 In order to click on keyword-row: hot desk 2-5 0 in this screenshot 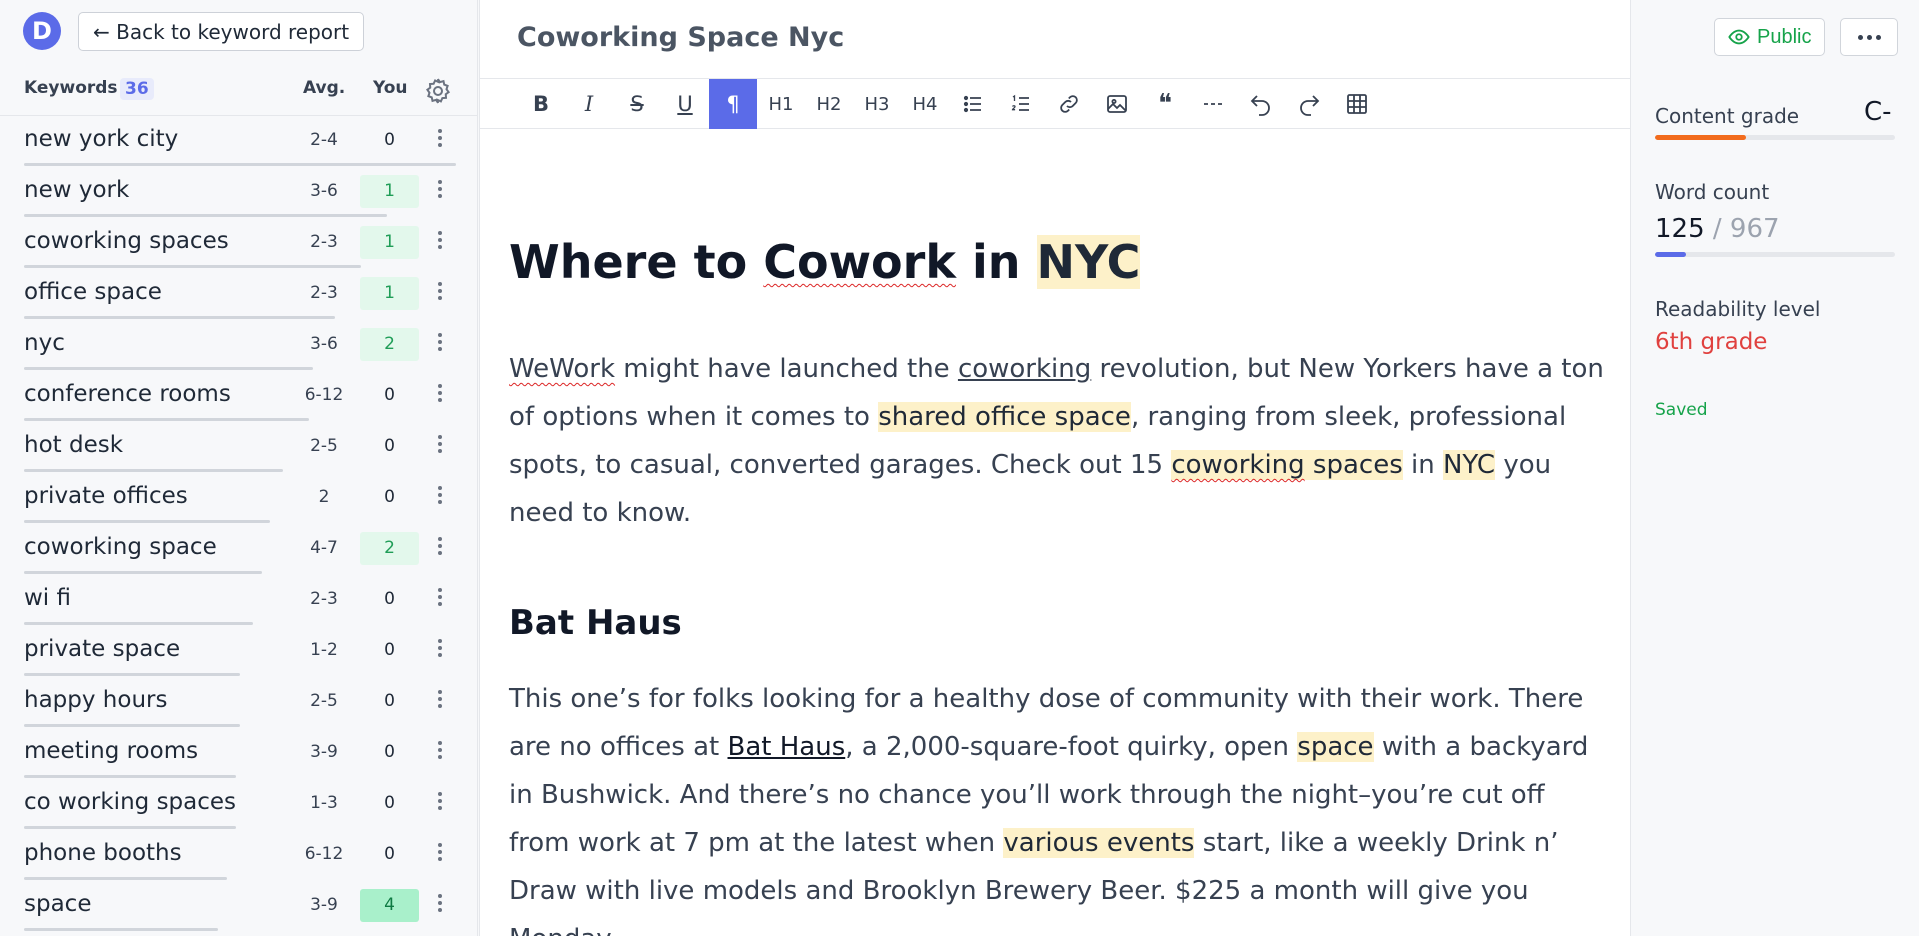, I will do `click(238, 447)`.